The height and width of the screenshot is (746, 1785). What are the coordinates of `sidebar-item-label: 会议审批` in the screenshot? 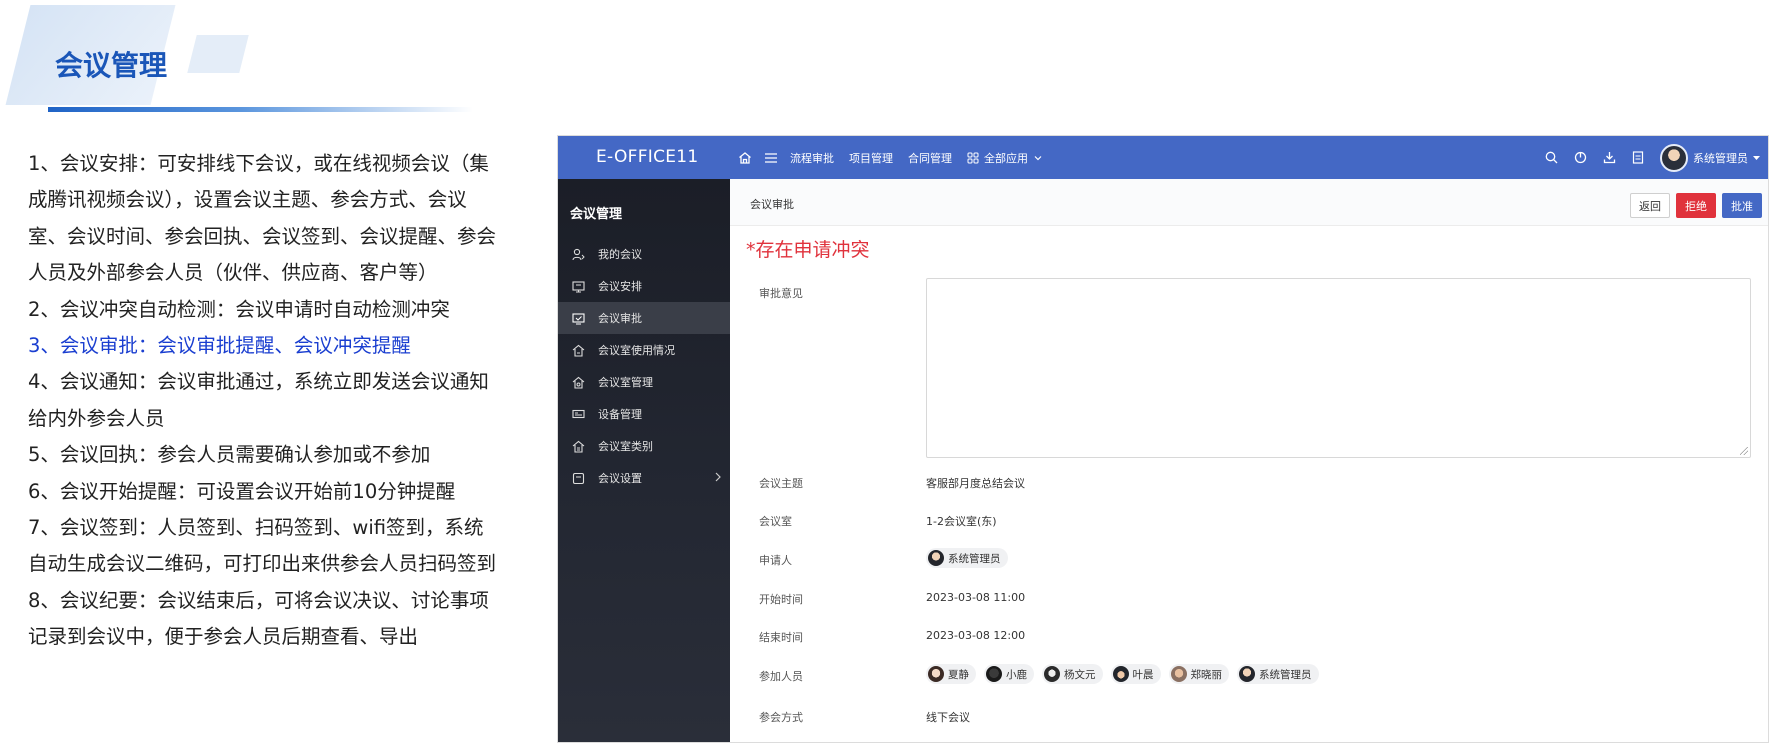 It's located at (620, 318).